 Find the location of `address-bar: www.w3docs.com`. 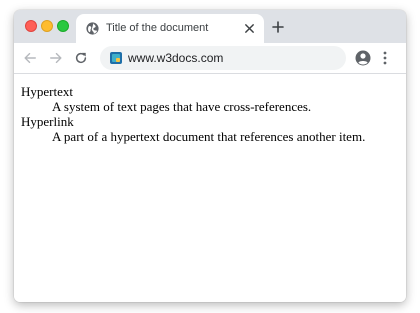

address-bar: www.w3docs.com is located at coordinates (223, 58).